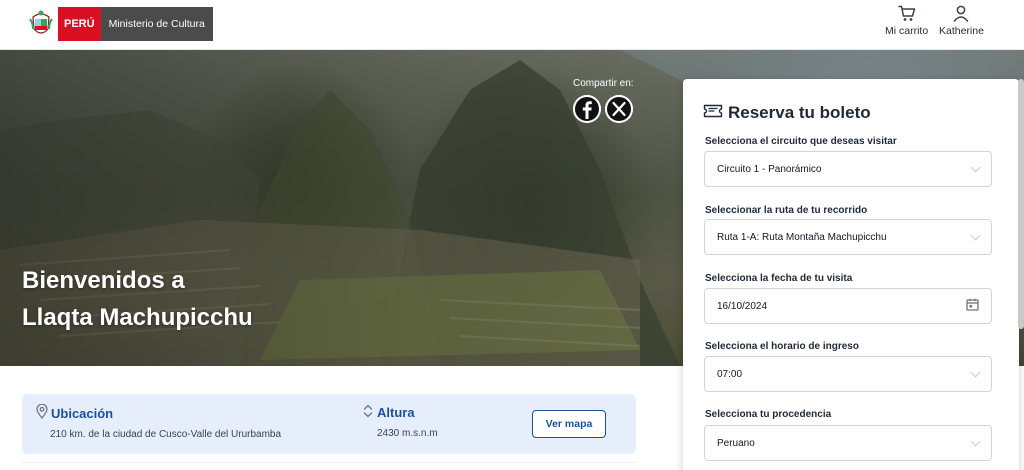 Image resolution: width=1024 pixels, height=470 pixels. Describe the element at coordinates (742, 306) in the screenshot. I see `date-value: 16/10/2024` at that location.